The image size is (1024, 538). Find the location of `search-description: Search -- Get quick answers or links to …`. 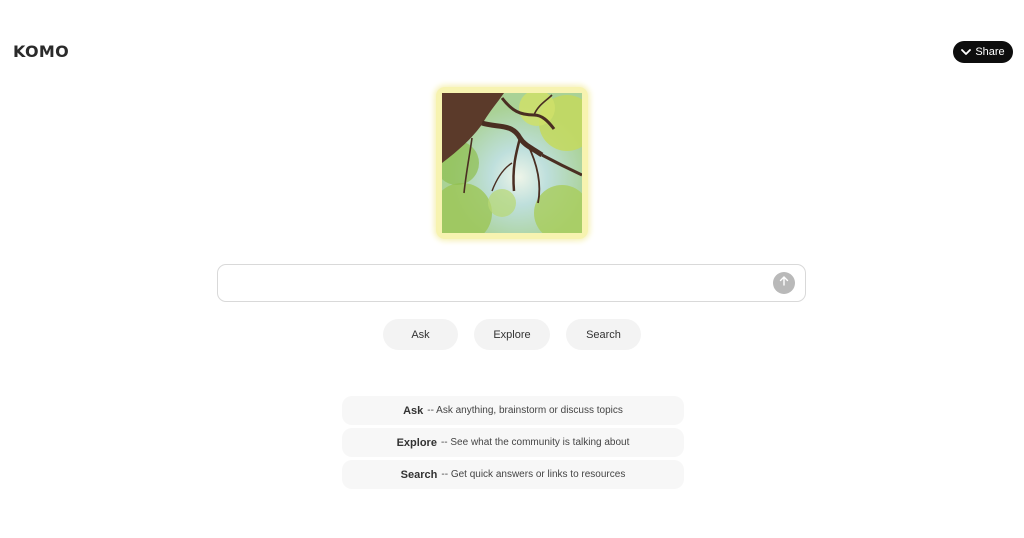

search-description: Search -- Get quick answers or links to … is located at coordinates (513, 474).